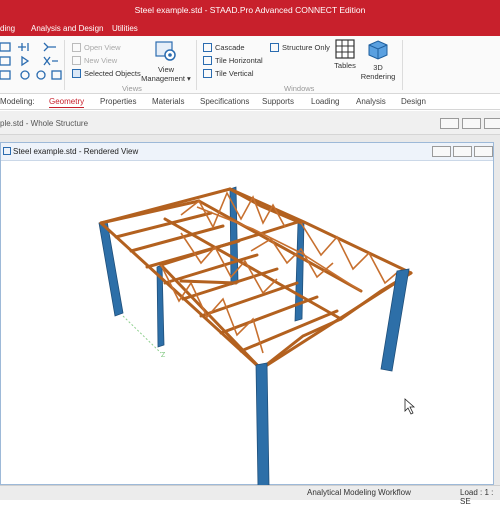 This screenshot has height=506, width=500. Describe the element at coordinates (278, 101) in the screenshot. I see `tab-supports: Supports` at that location.